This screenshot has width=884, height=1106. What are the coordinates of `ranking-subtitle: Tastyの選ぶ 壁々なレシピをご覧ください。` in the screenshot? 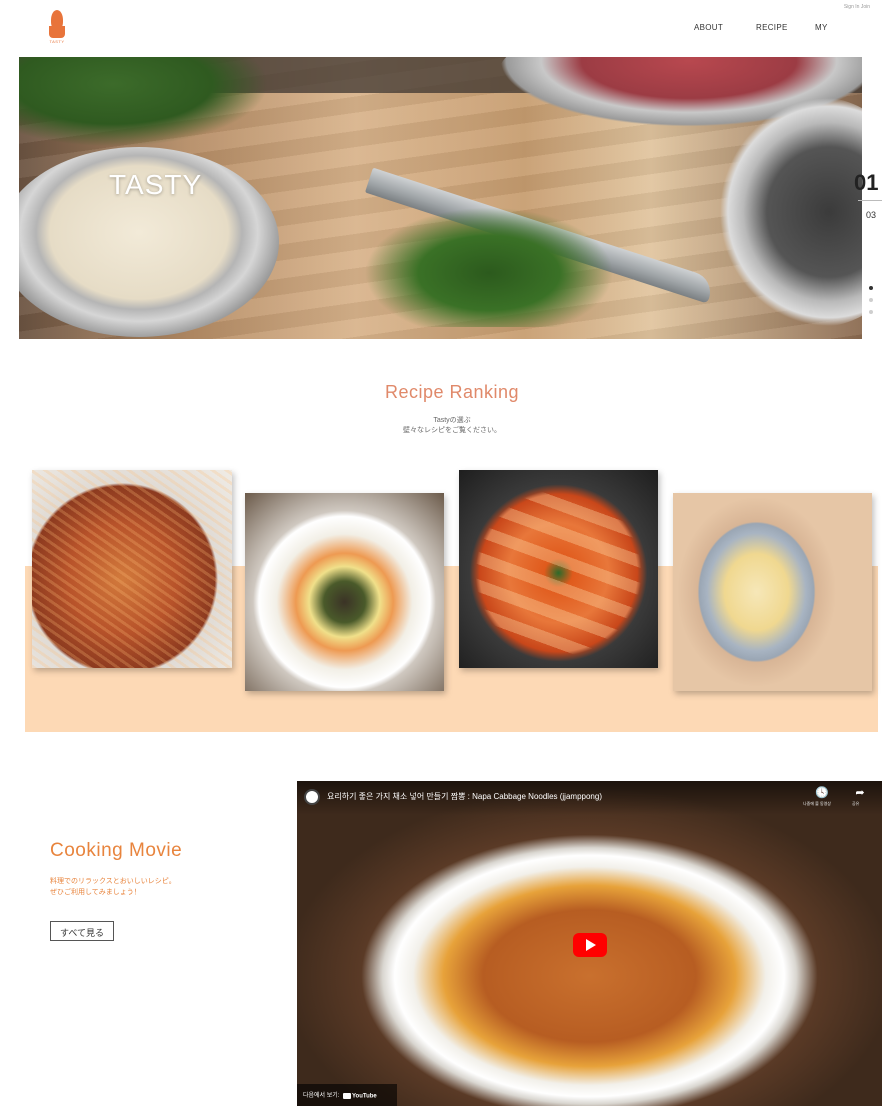 It's located at (442, 426).